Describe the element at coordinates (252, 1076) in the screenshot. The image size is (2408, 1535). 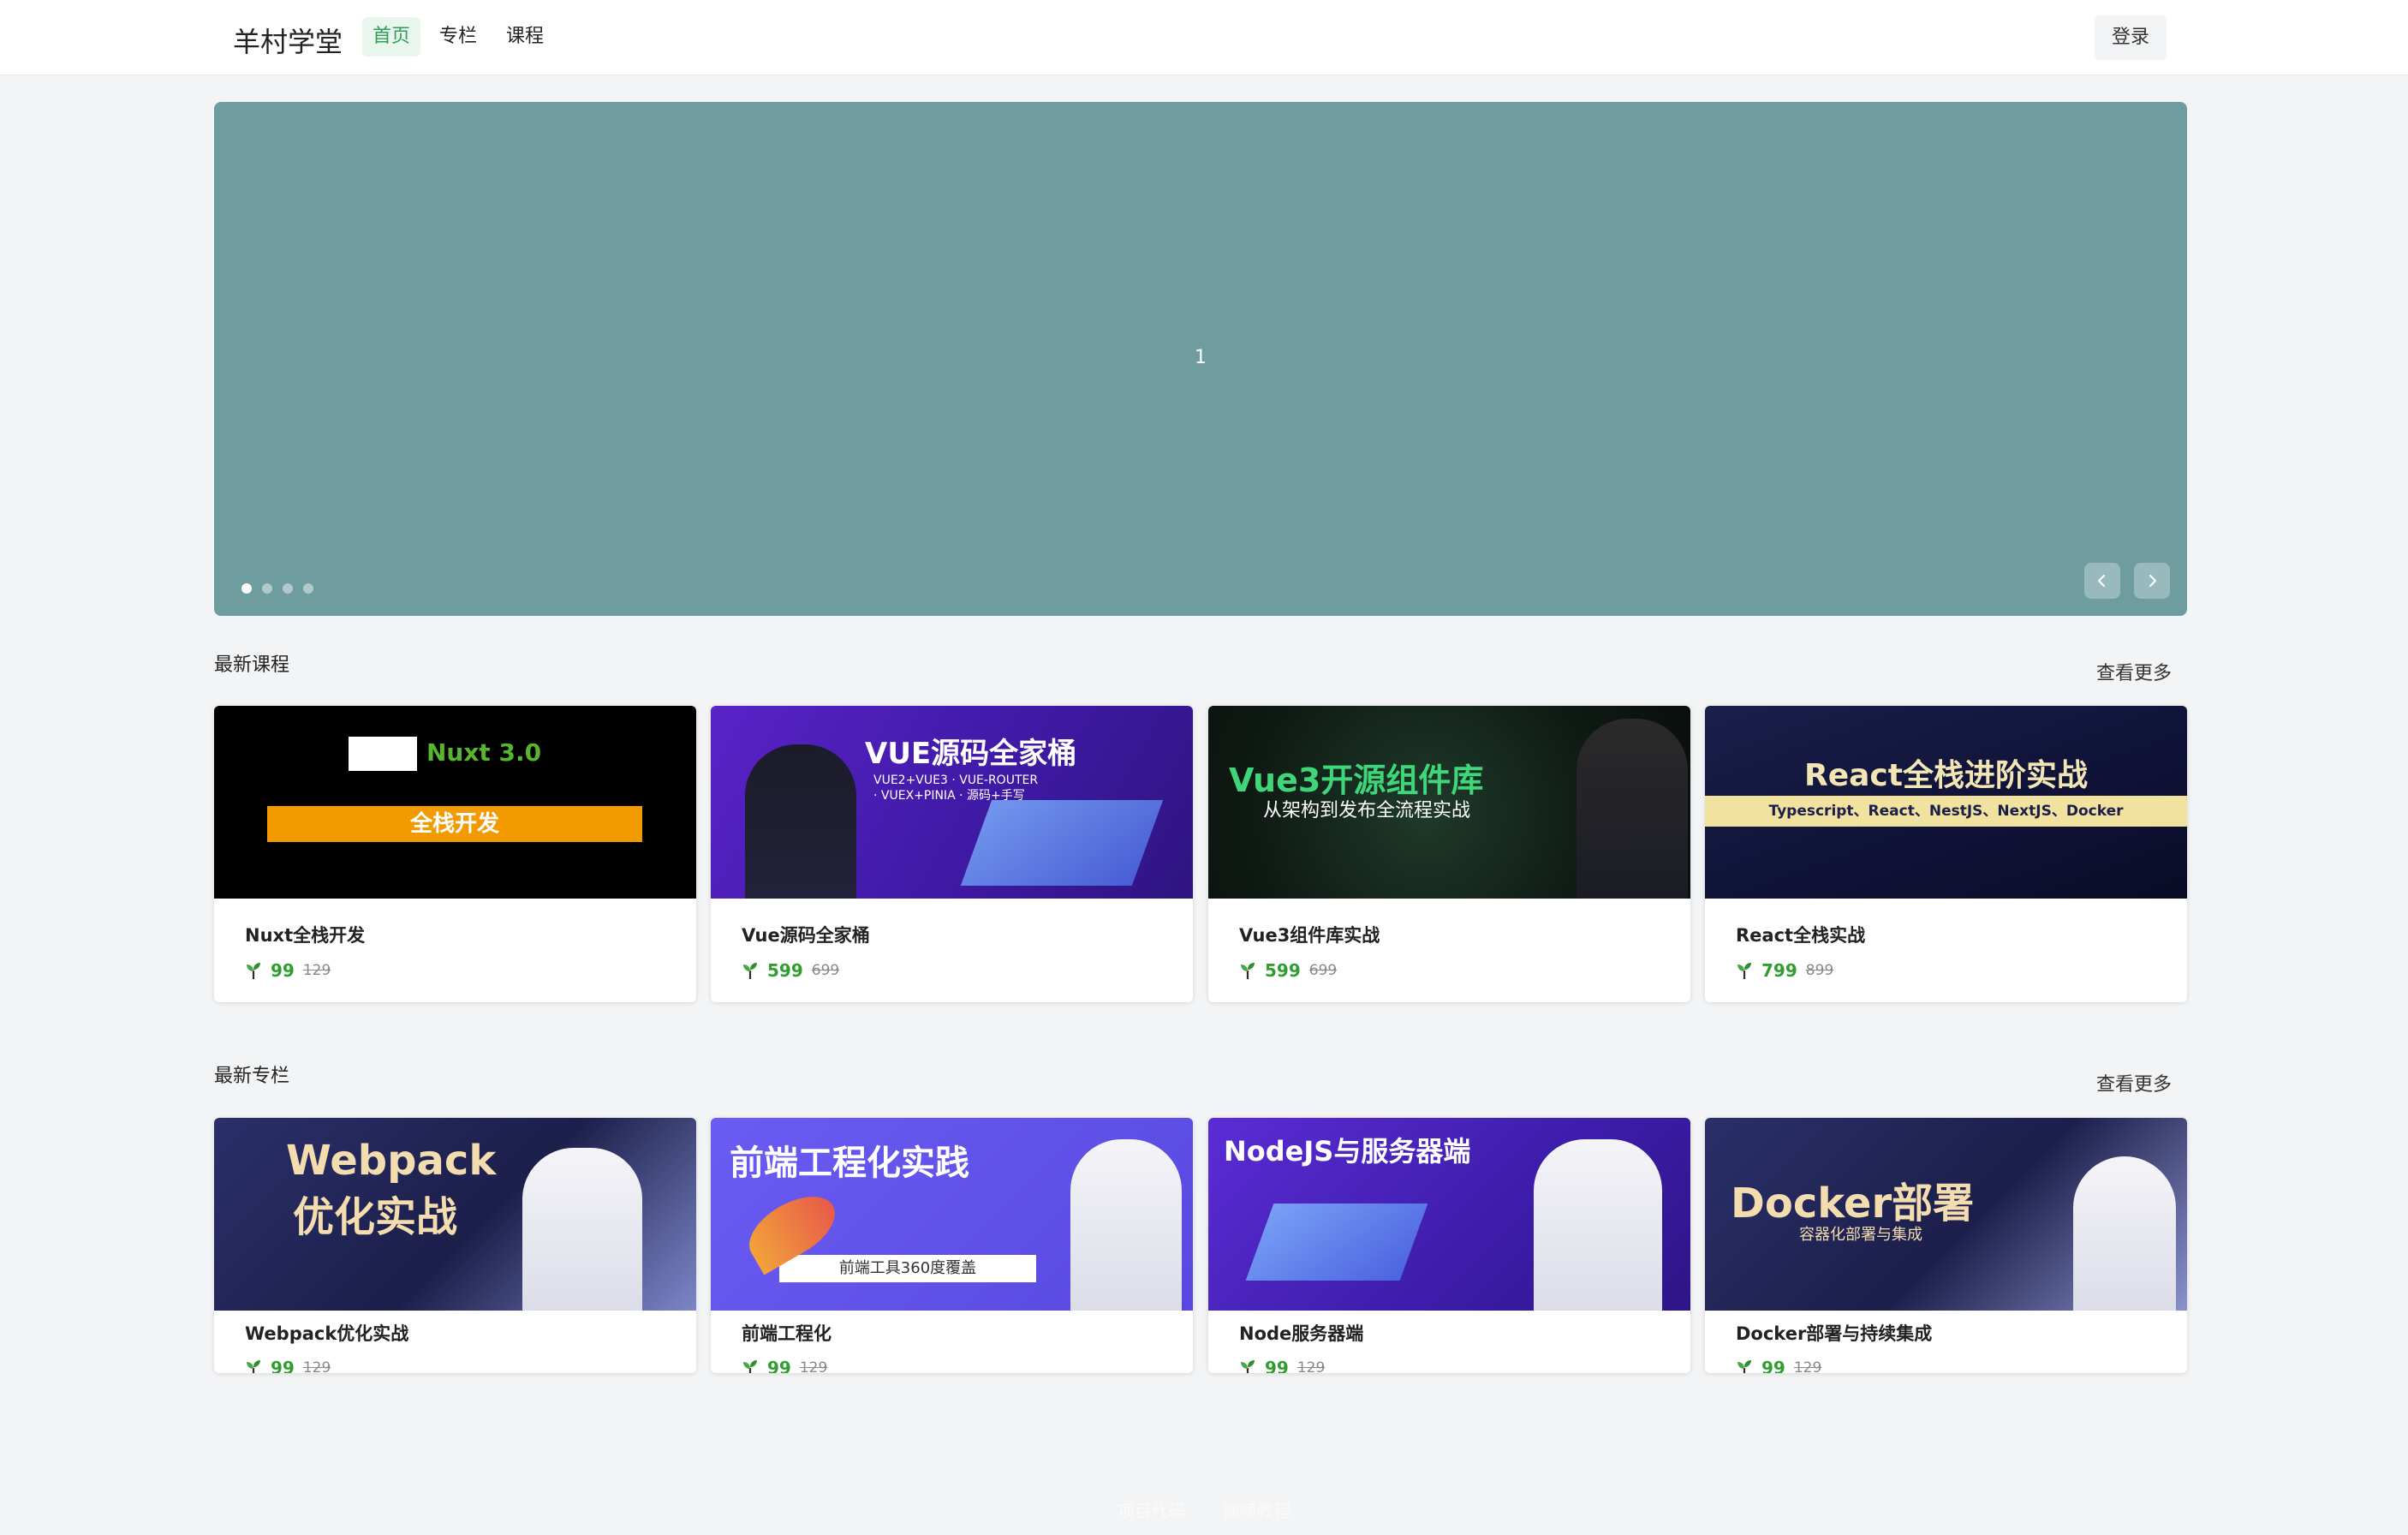
I see `section-title-columns: 最新专栏` at that location.